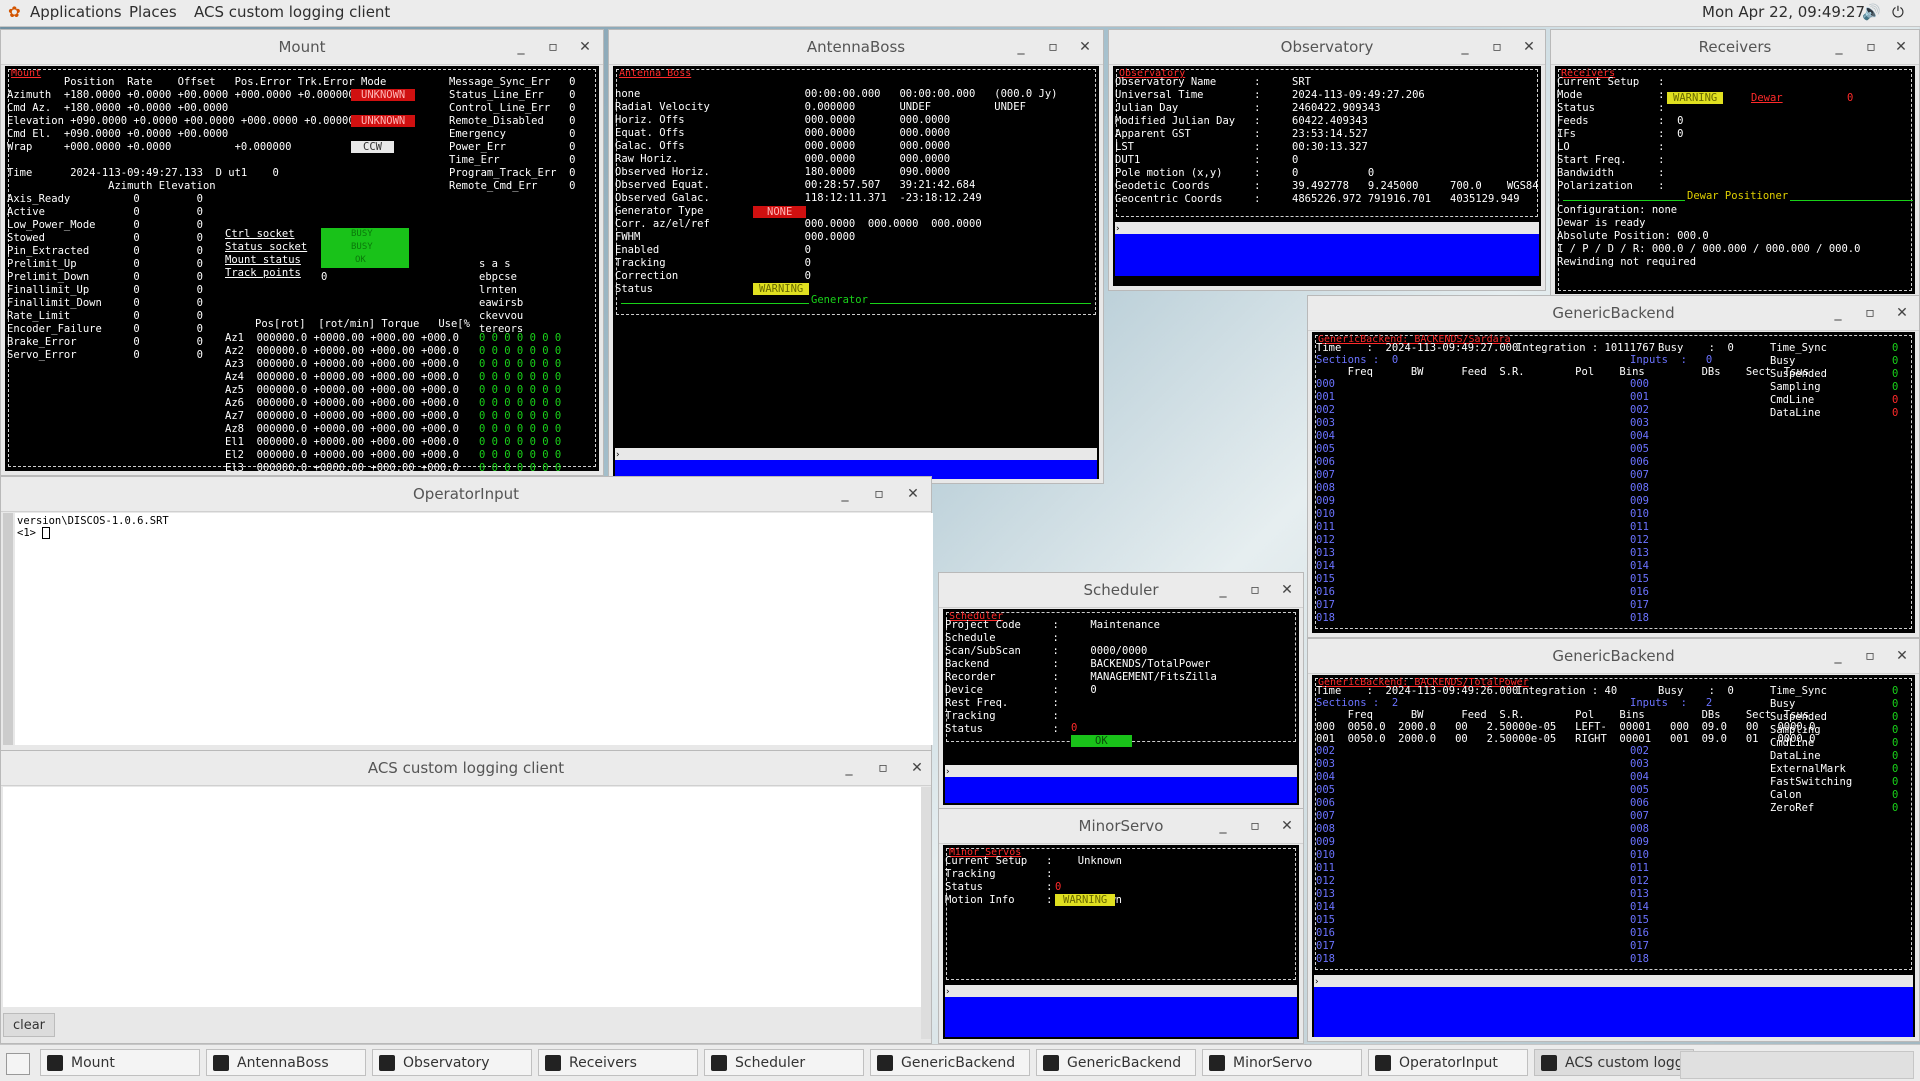 This screenshot has height=1081, width=1920. What do you see at coordinates (783, 172) in the screenshot?
I see `antenna-line: Observed Horiz. 180.0000 090.0000` at bounding box center [783, 172].